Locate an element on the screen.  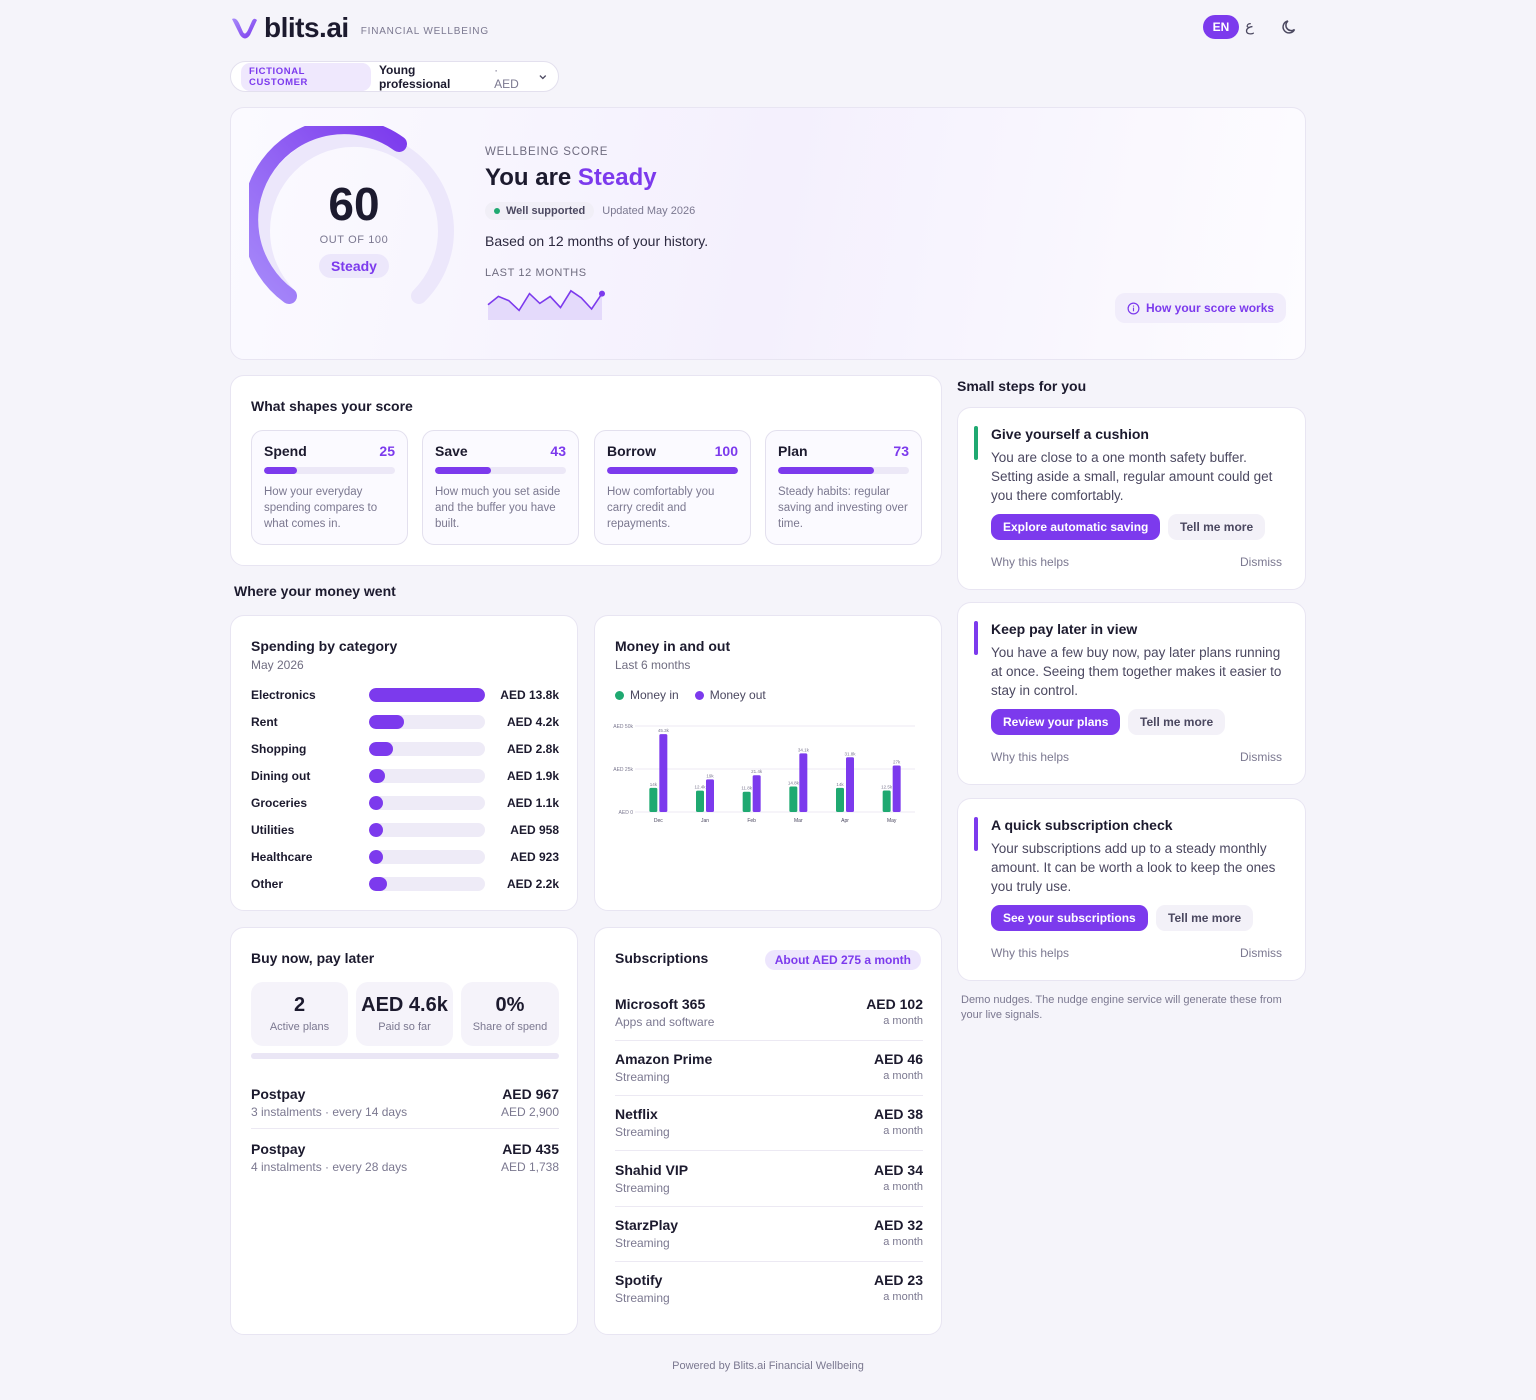
step-accent is located at coordinates (976, 443).